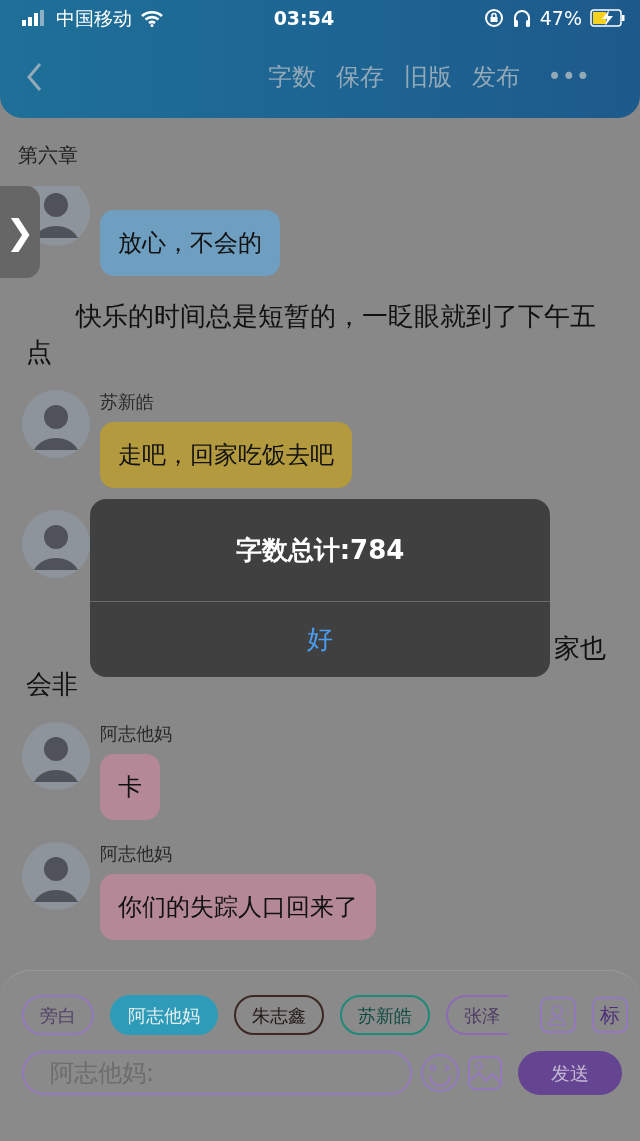 This screenshot has width=640, height=1141. Describe the element at coordinates (493, 18) in the screenshot. I see `rotation-lock-icon` at that location.